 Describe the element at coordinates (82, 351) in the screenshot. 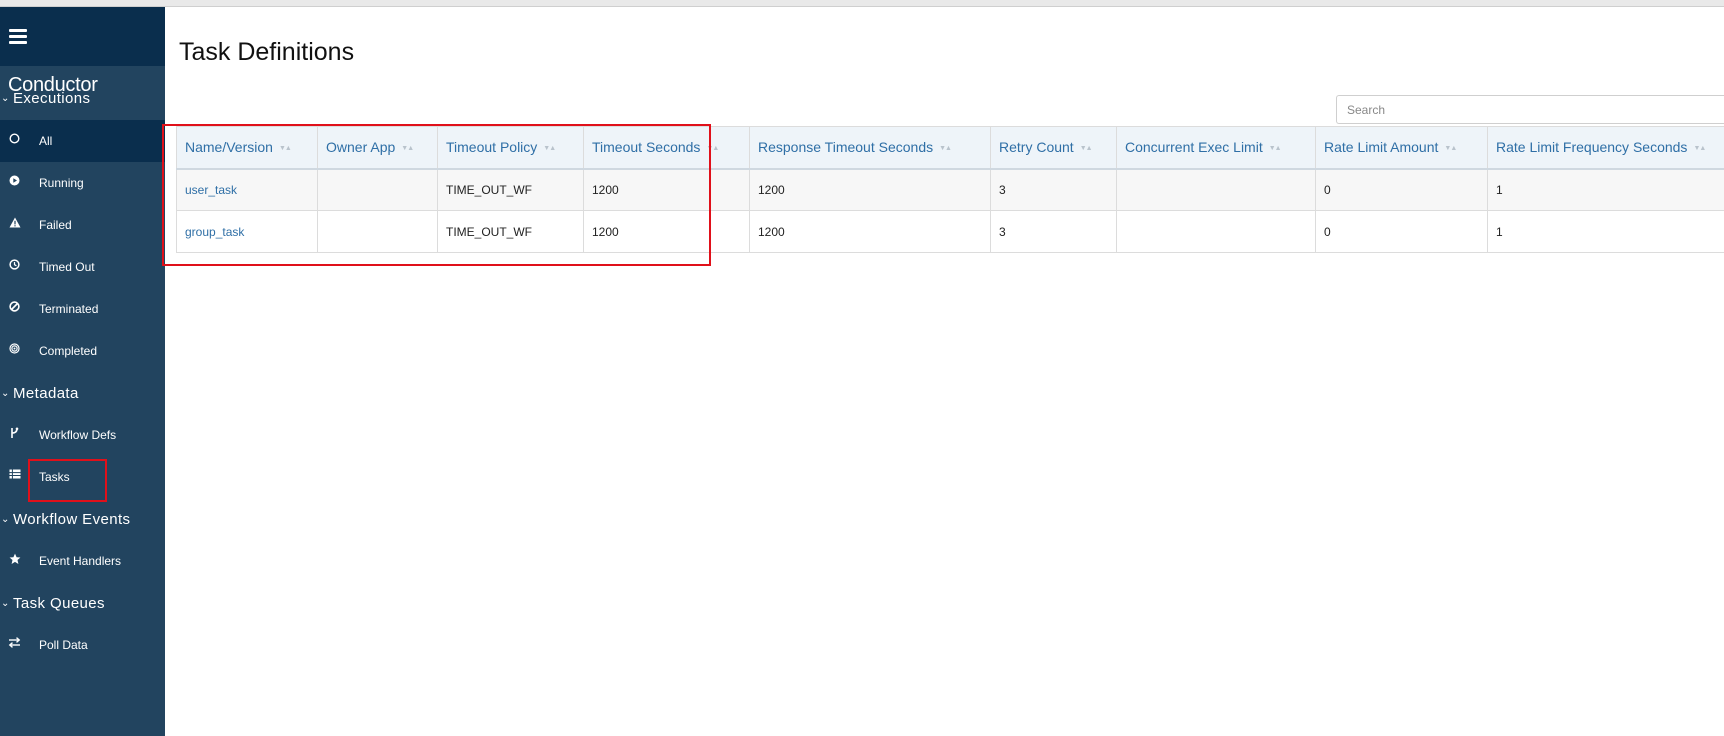

I see `sidebar-item-completed: Completed` at that location.